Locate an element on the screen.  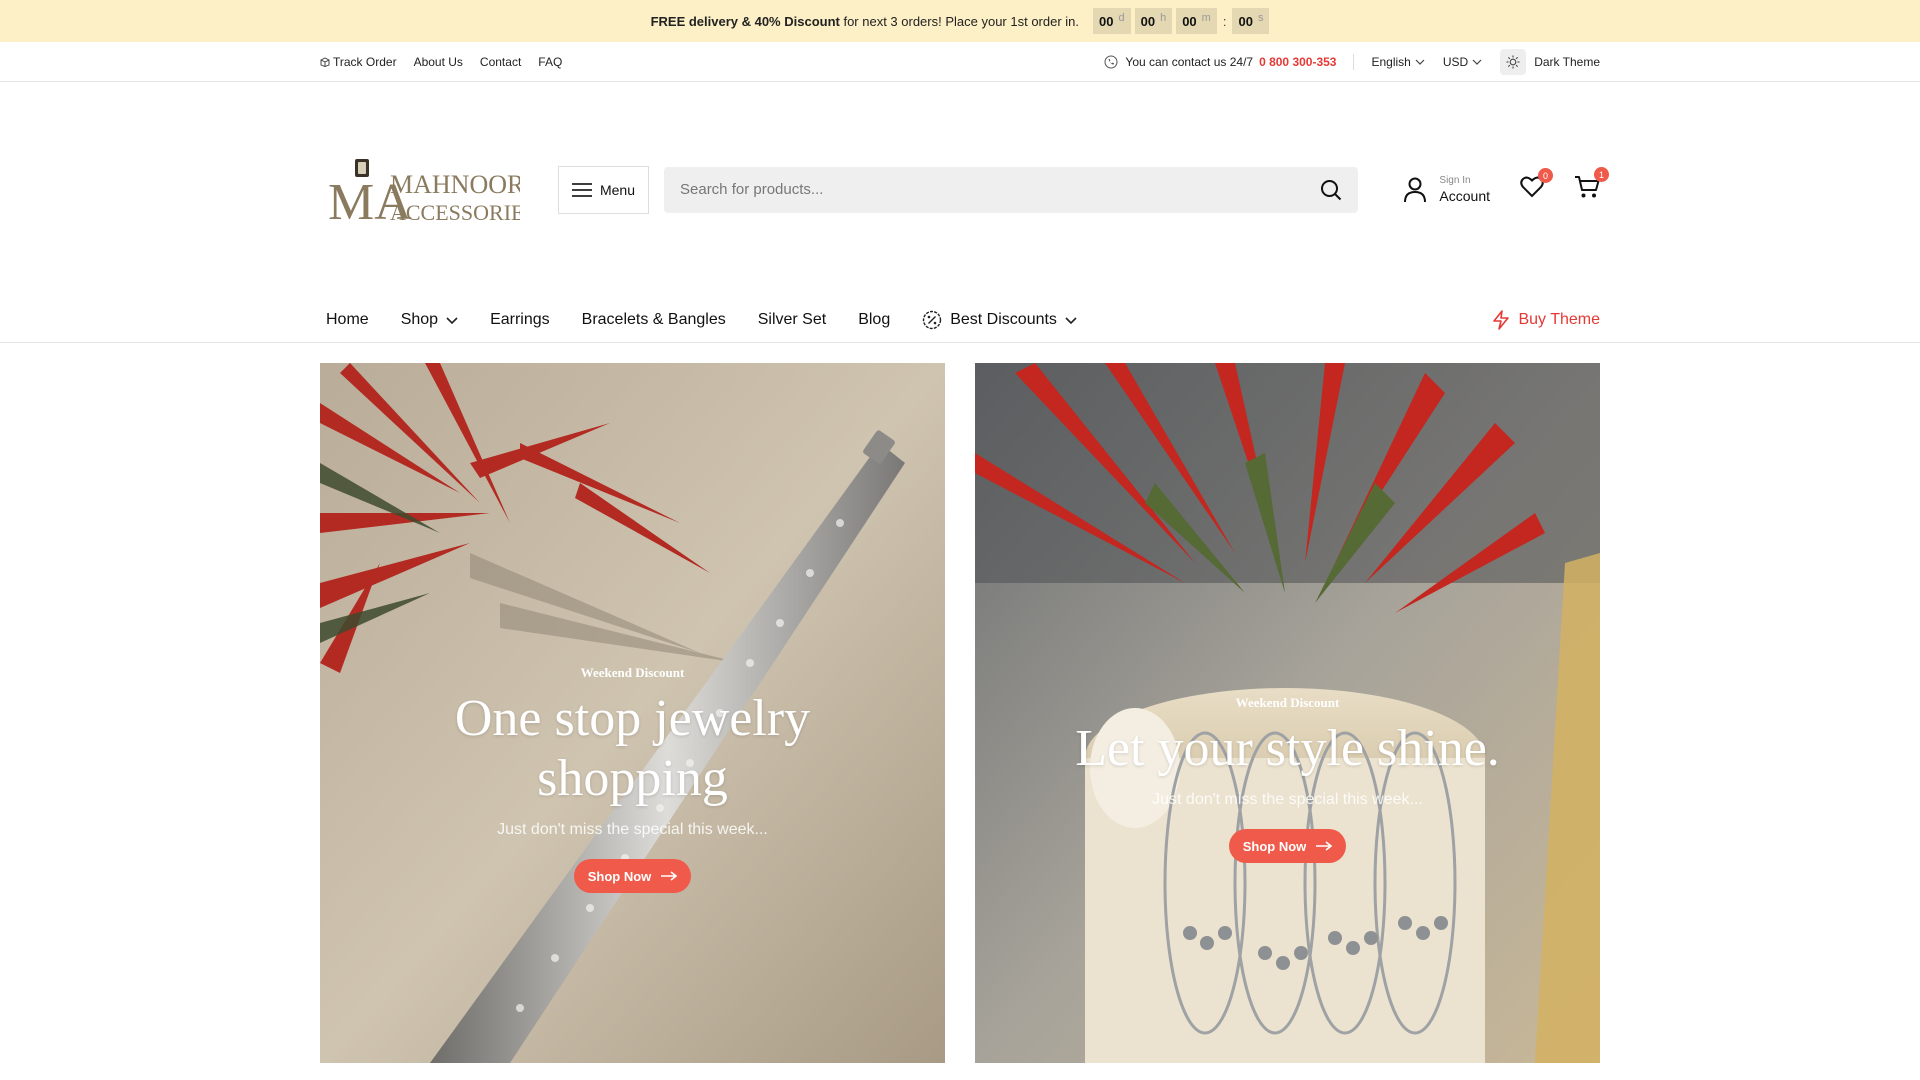
logo-line1: MAHNOOR is located at coordinates (455, 184).